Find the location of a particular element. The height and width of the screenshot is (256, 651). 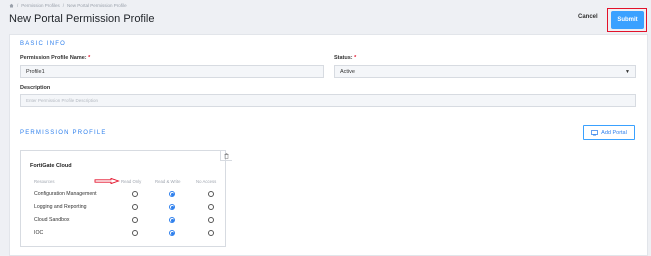

column-header-resources: Resources is located at coordinates (44, 181).